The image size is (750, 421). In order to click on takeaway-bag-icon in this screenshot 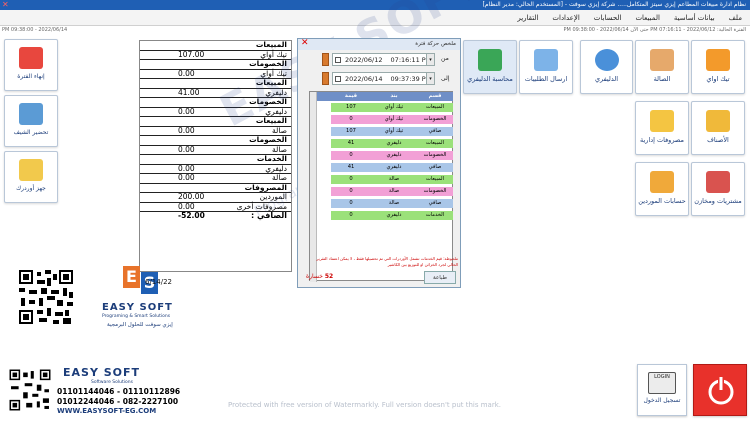, I will do `click(718, 60)`.